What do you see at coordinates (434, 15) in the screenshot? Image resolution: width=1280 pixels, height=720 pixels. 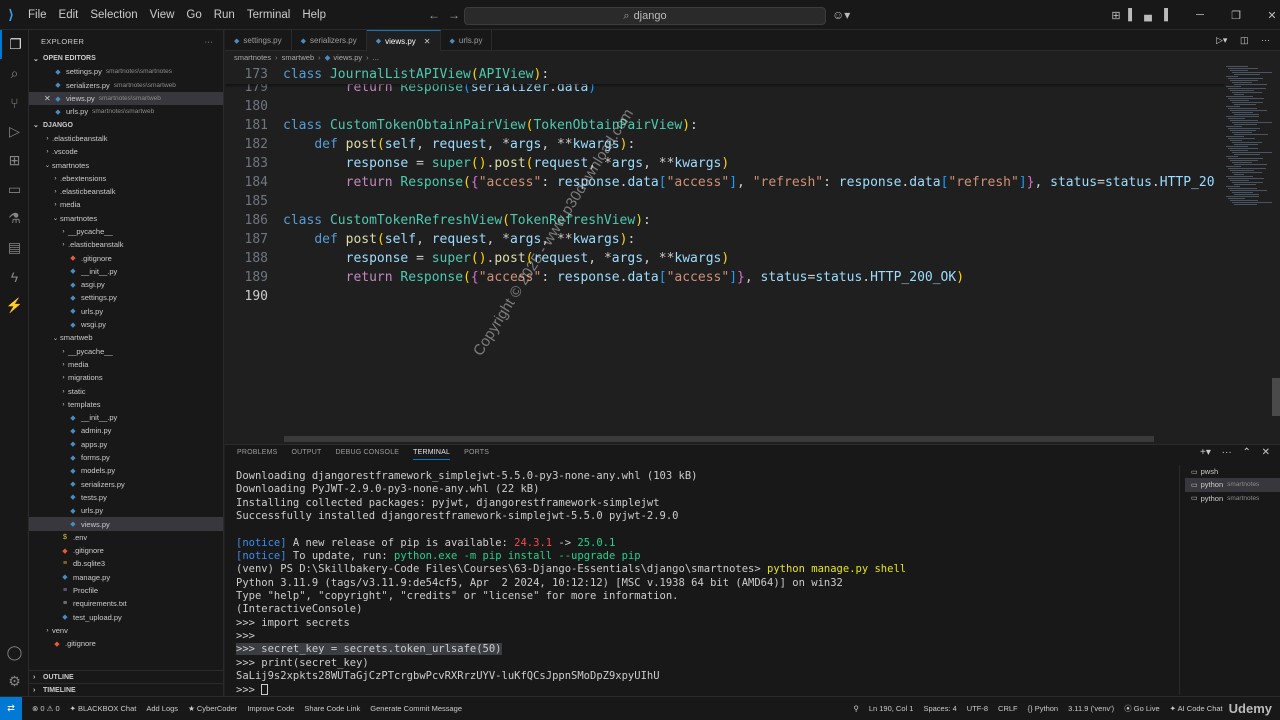 I see `back-arrow-icon: ←` at bounding box center [434, 15].